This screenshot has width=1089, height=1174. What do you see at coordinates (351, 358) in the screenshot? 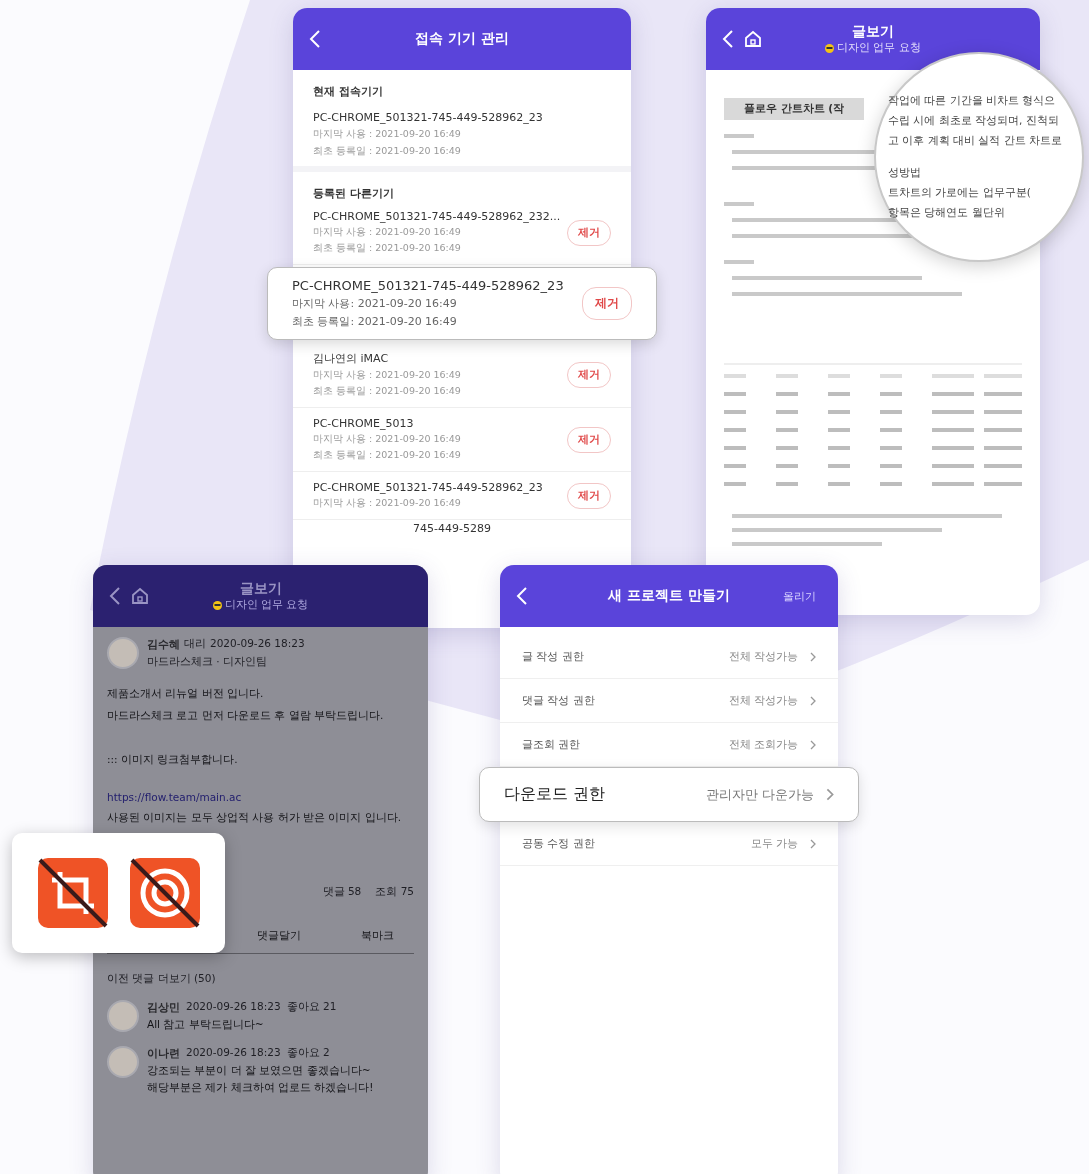
I see `device-name: 김나연의 iMAC` at bounding box center [351, 358].